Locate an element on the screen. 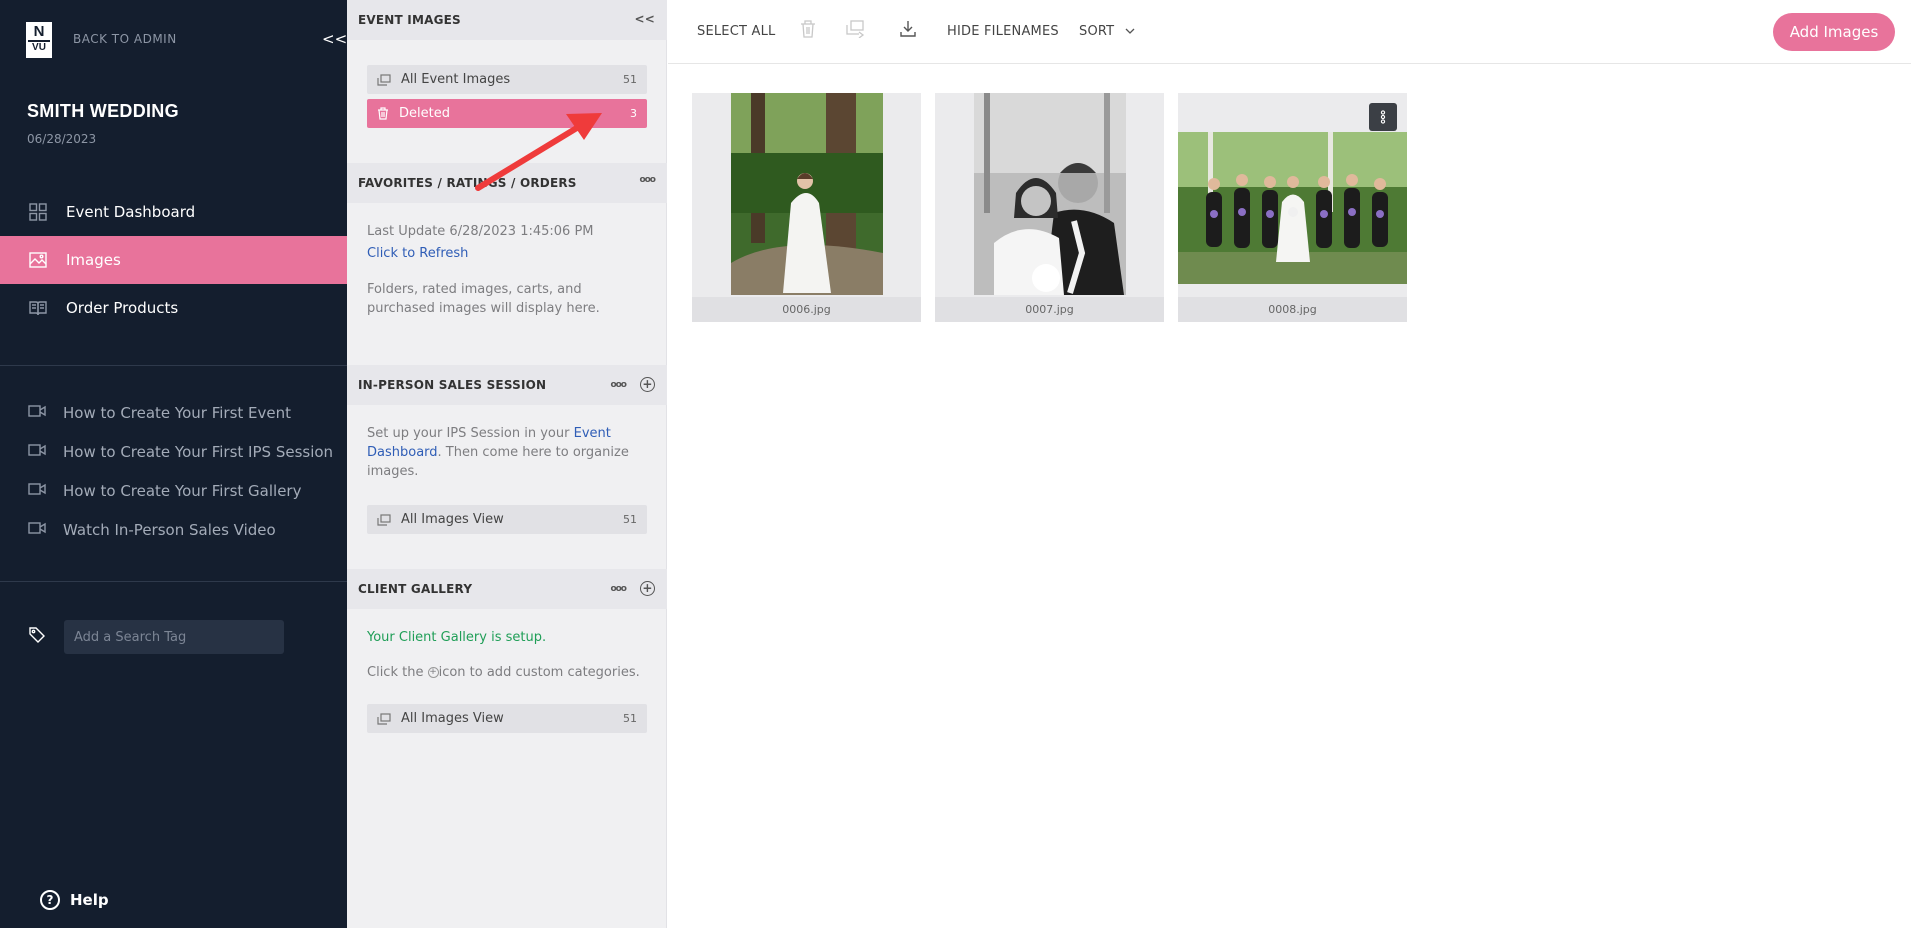 Image resolution: width=1911 pixels, height=928 pixels. section-title: FAVORITES / RATINGS / ORDERS is located at coordinates (467, 183).